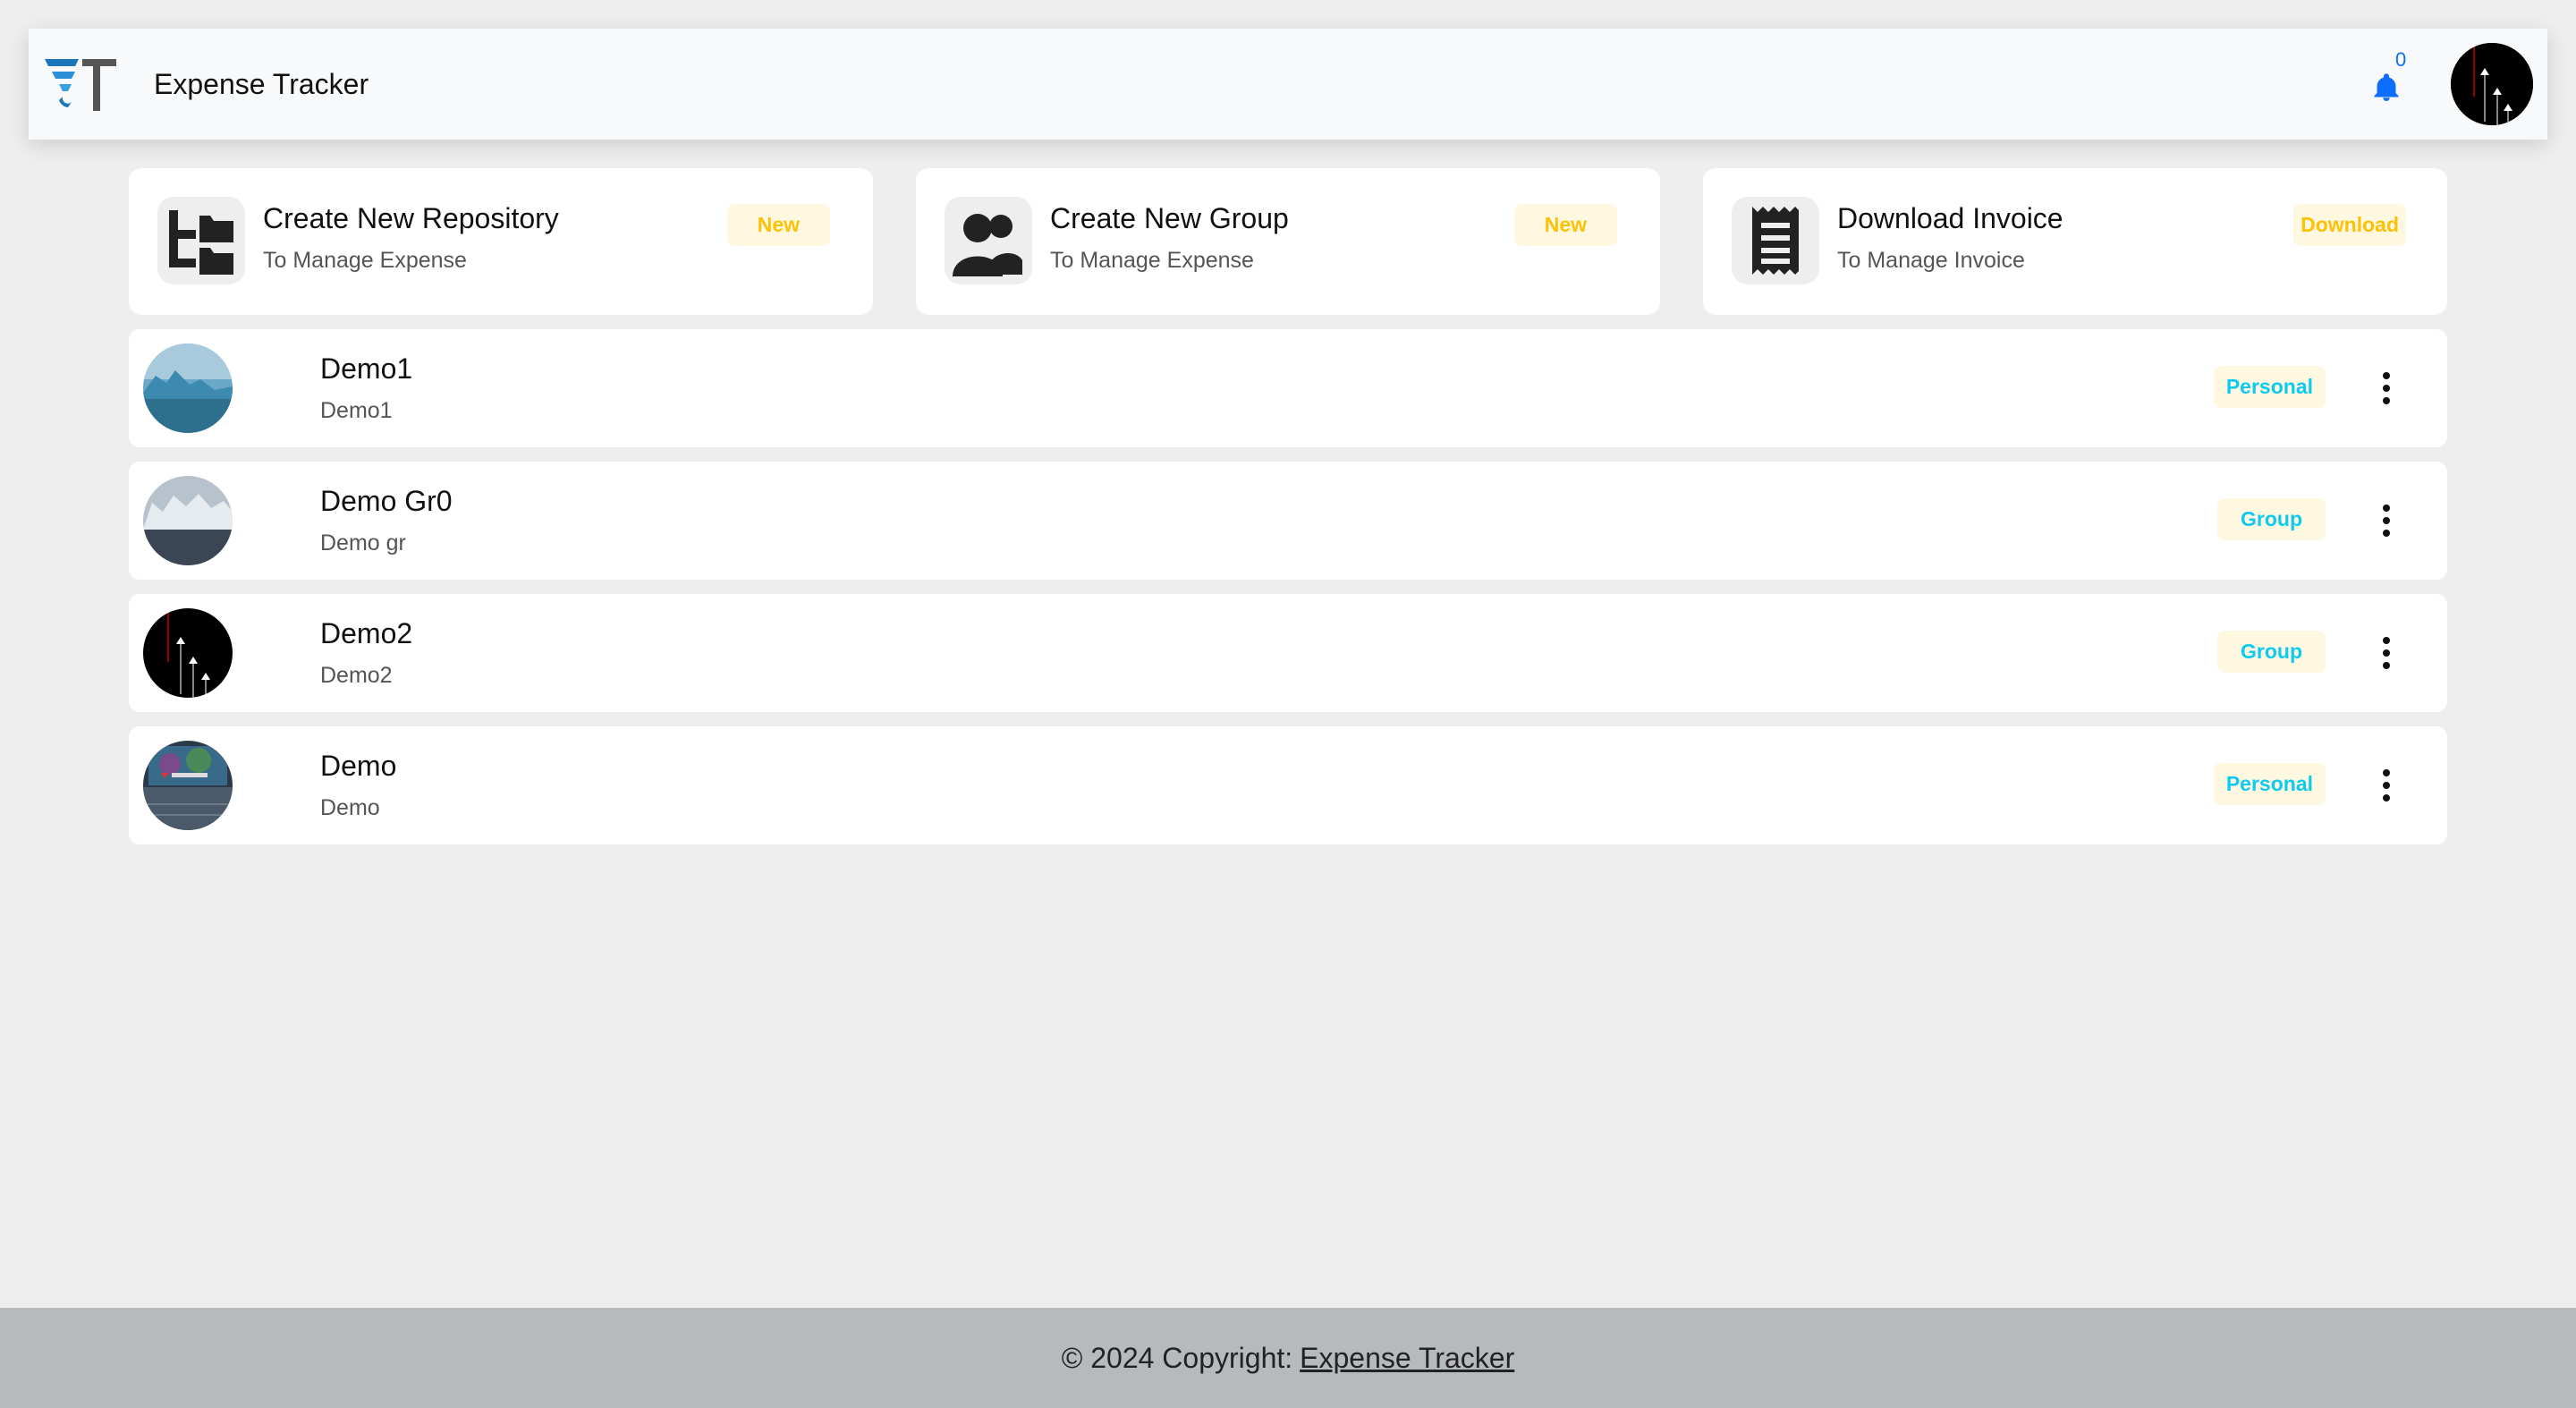 The width and height of the screenshot is (2576, 1408). What do you see at coordinates (356, 410) in the screenshot?
I see `repository-subtitle: Demo1` at bounding box center [356, 410].